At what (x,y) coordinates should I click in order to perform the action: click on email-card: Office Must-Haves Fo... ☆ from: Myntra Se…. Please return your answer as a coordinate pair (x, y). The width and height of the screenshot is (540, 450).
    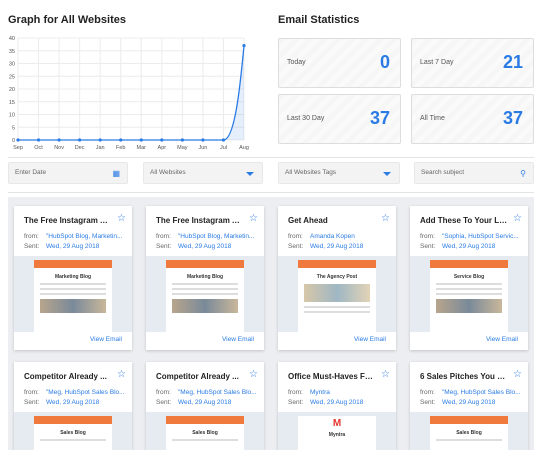
    Looking at the image, I should click on (337, 406).